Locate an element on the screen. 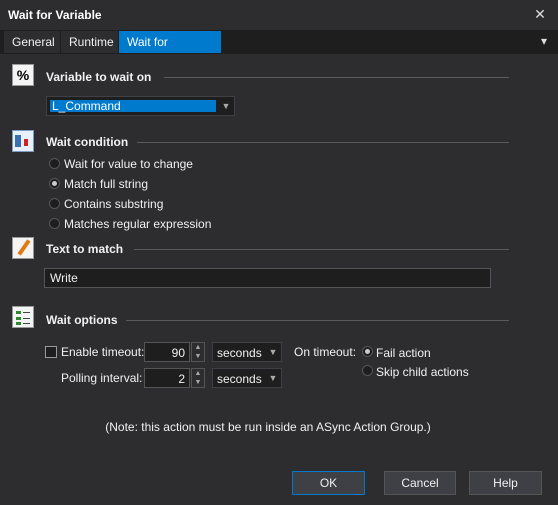  timeout-stepper: 90 is located at coordinates (167, 352).